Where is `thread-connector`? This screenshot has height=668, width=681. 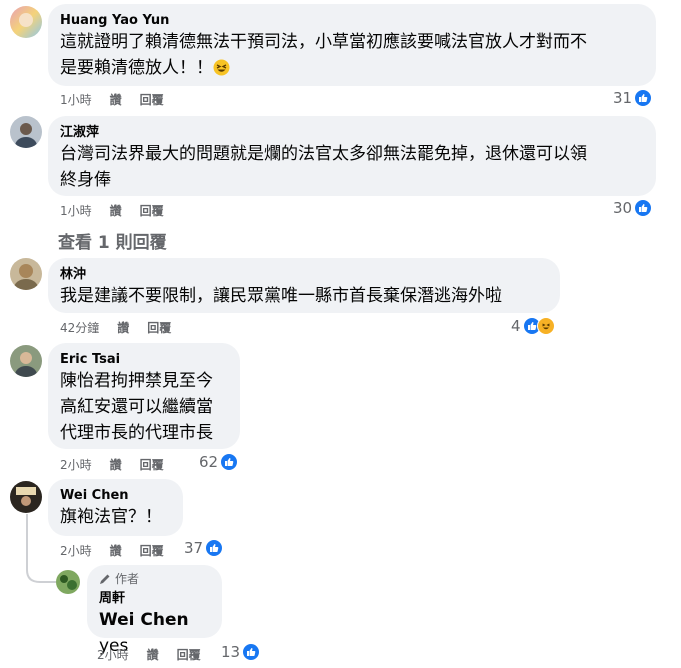 thread-connector is located at coordinates (41, 548).